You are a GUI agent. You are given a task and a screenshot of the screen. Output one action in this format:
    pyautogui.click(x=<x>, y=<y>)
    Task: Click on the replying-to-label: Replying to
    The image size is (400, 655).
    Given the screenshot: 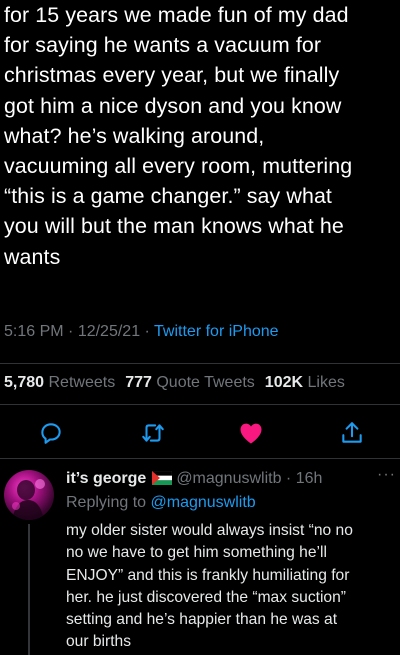 What is the action you would take?
    pyautogui.click(x=106, y=502)
    